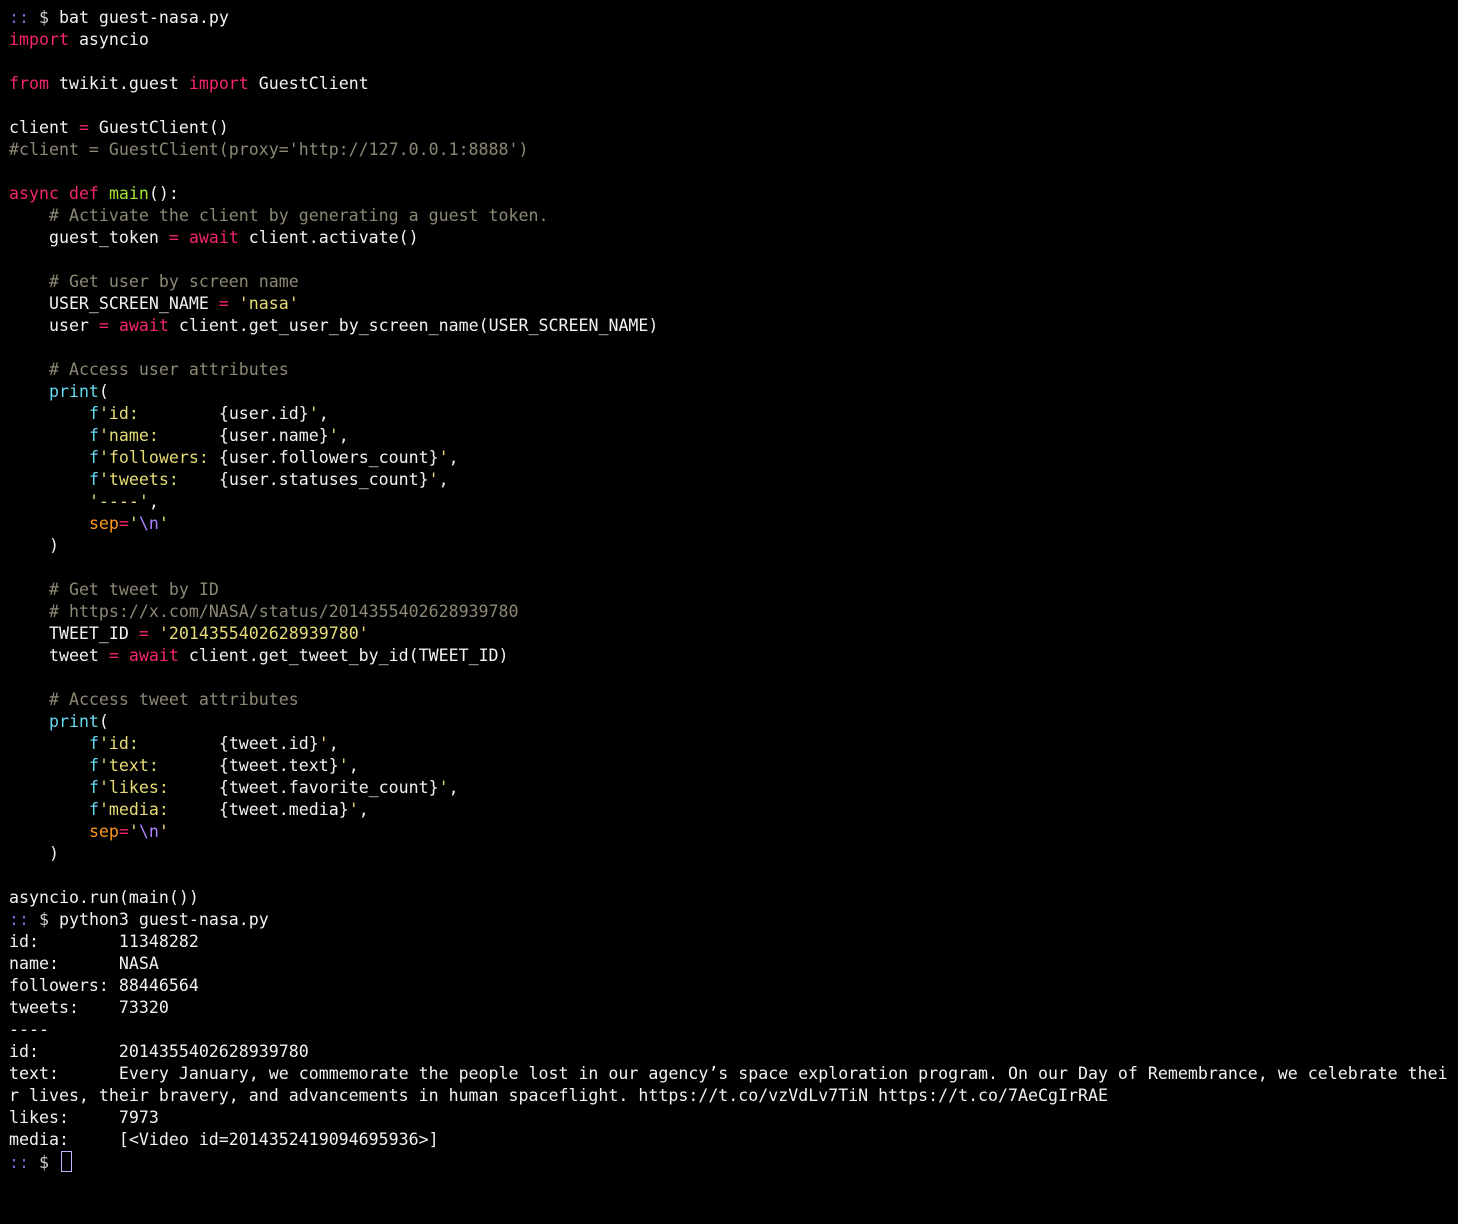 Image resolution: width=1458 pixels, height=1224 pixels. Describe the element at coordinates (263, 633) in the screenshot. I see `token-string: '2014355402628939780'` at that location.